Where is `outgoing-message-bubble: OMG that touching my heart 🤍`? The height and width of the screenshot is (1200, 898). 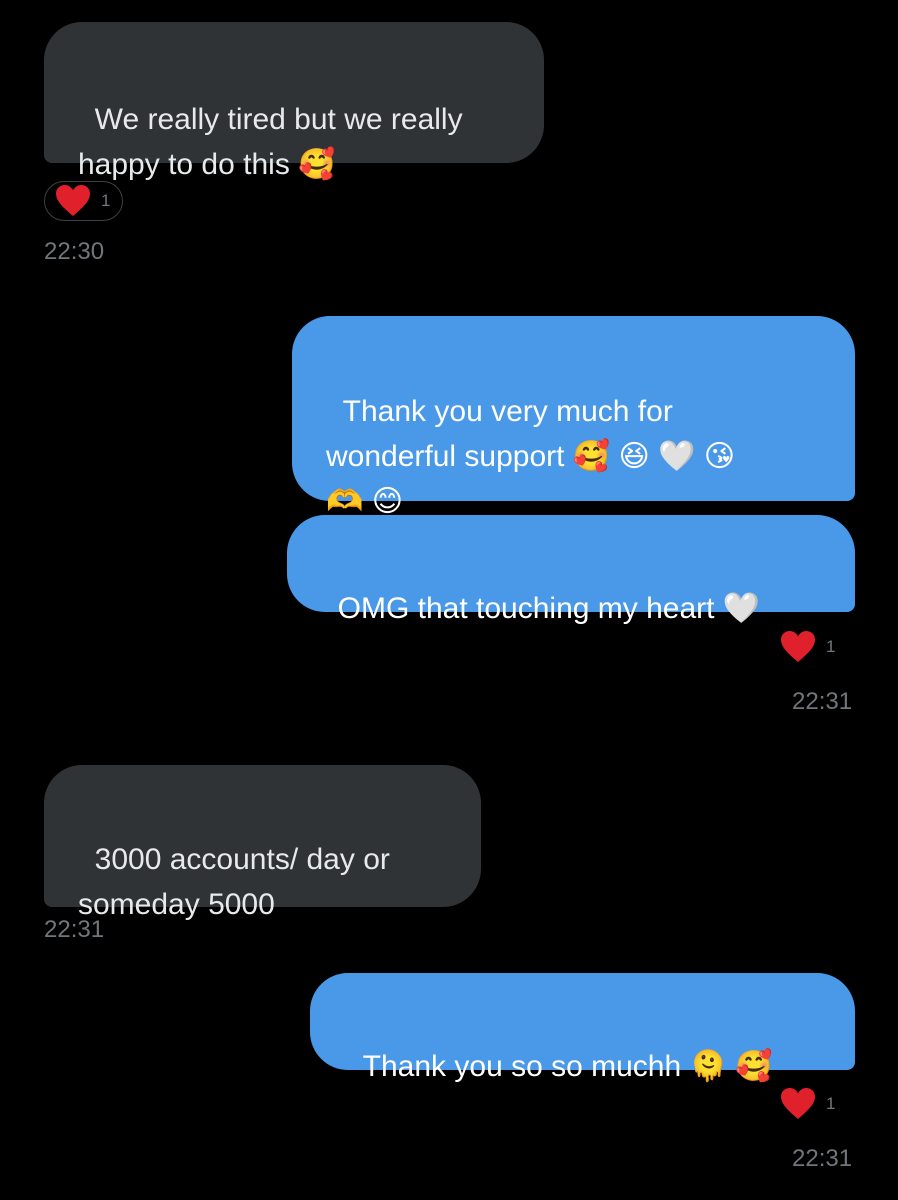
outgoing-message-bubble: OMG that touching my heart 🤍 is located at coordinates (571, 570).